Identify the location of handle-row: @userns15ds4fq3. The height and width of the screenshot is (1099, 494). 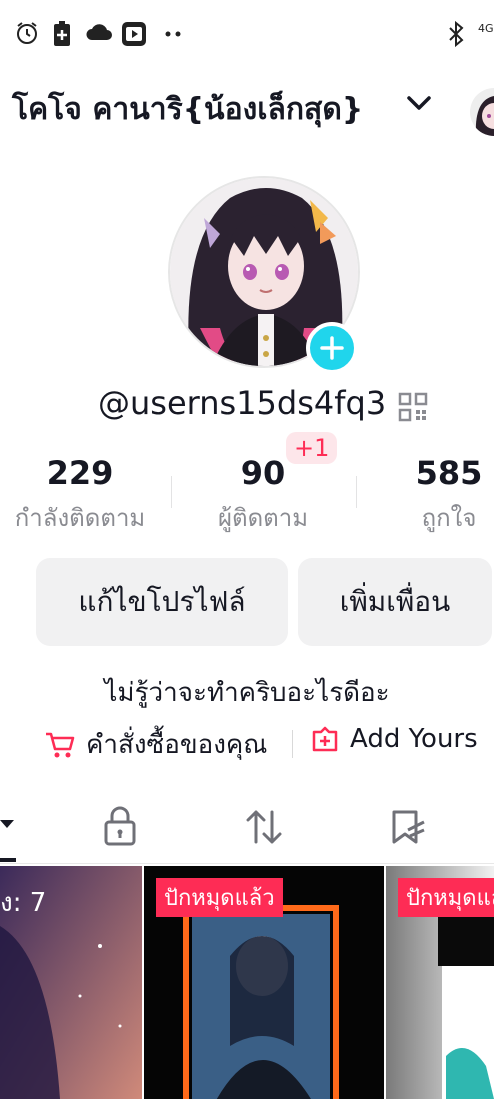
(247, 406).